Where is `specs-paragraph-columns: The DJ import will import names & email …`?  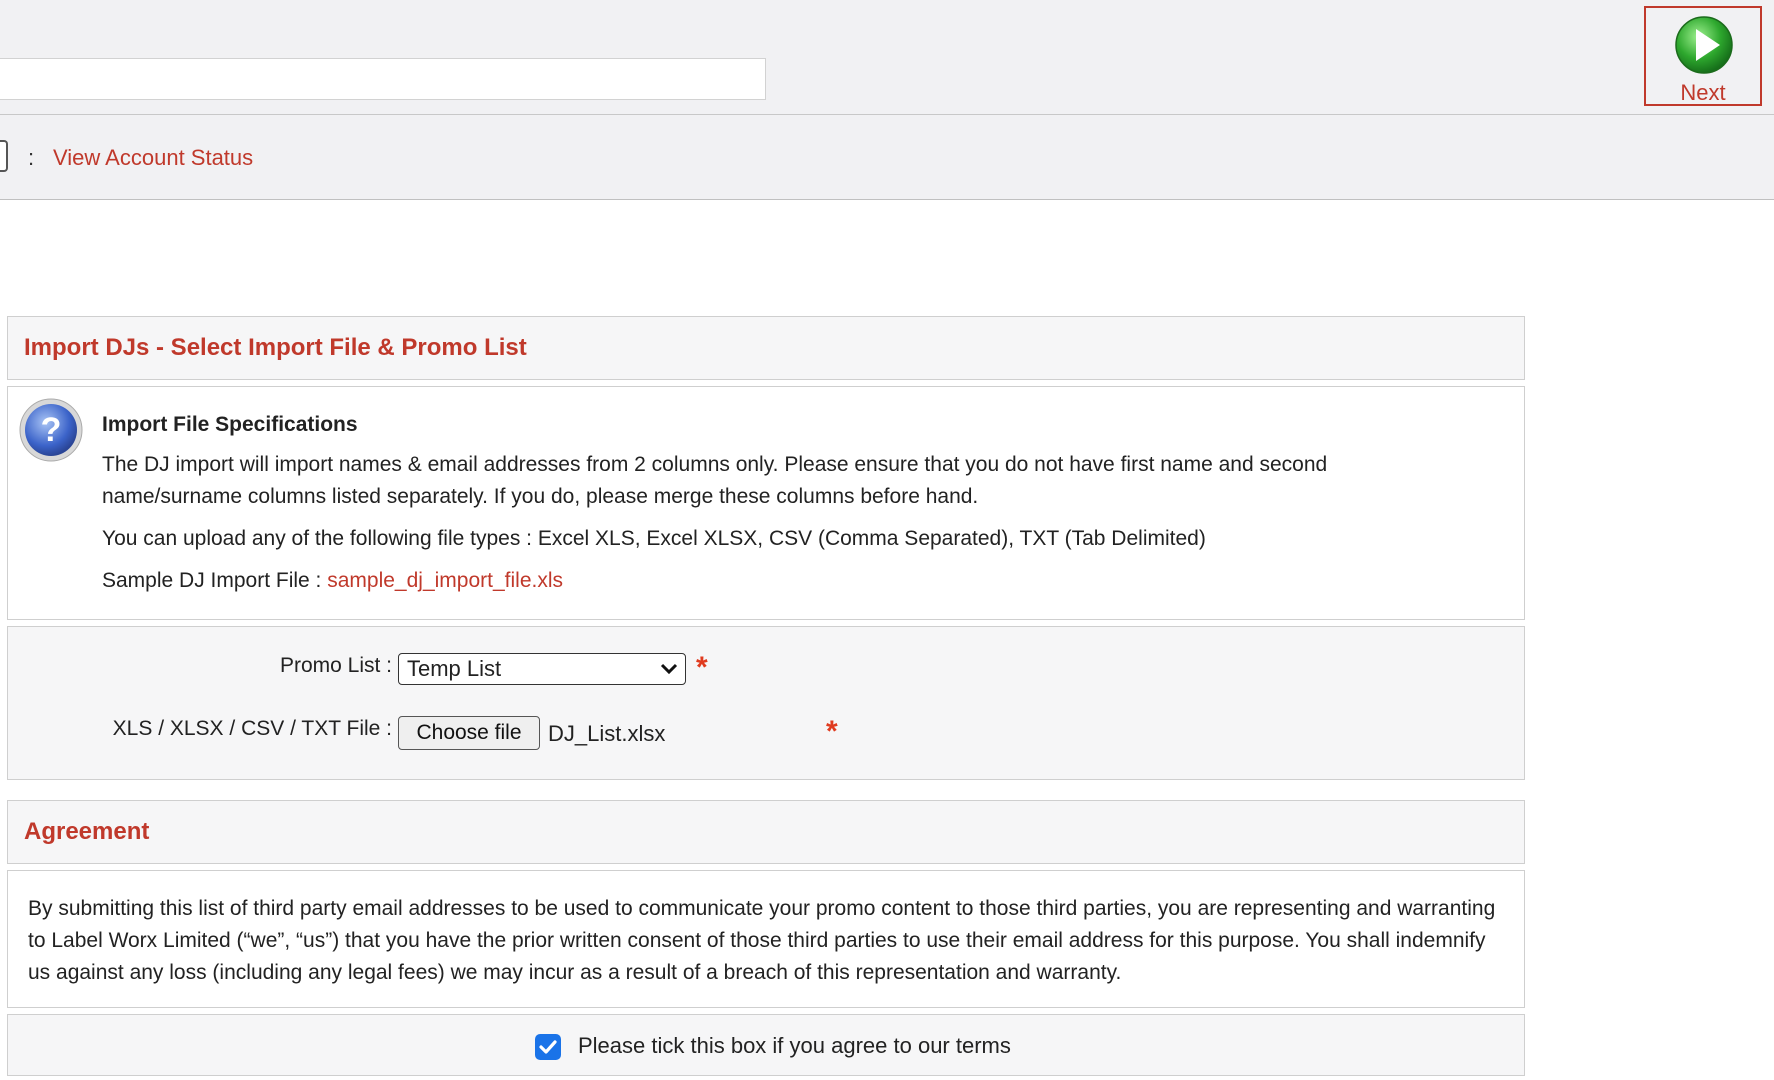
specs-paragraph-columns: The DJ import will import names & email … is located at coordinates (715, 480).